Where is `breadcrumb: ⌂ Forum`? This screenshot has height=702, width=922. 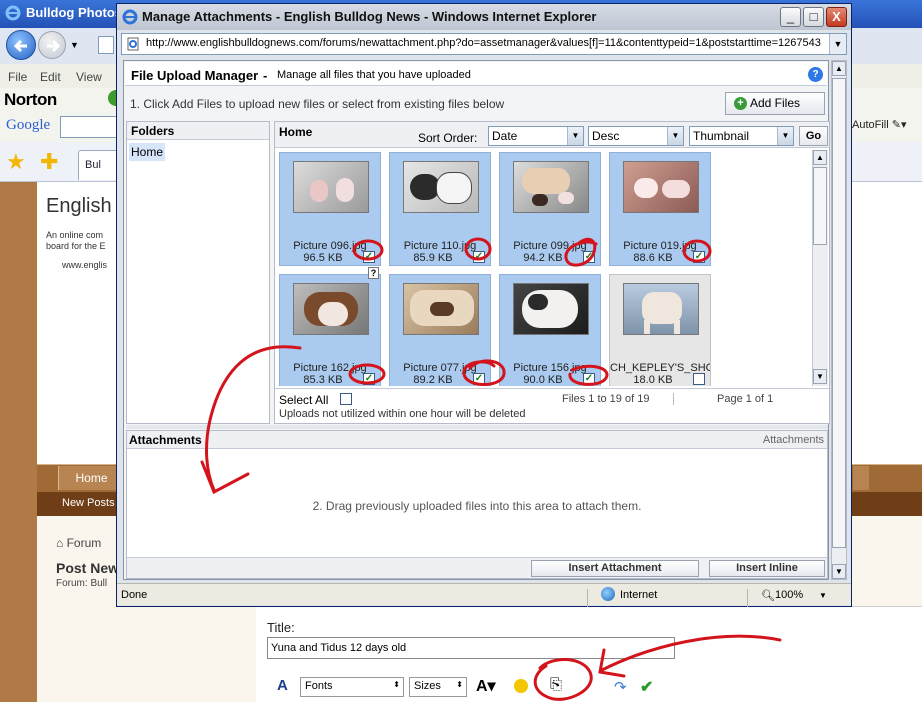
breadcrumb: ⌂ Forum is located at coordinates (78, 543).